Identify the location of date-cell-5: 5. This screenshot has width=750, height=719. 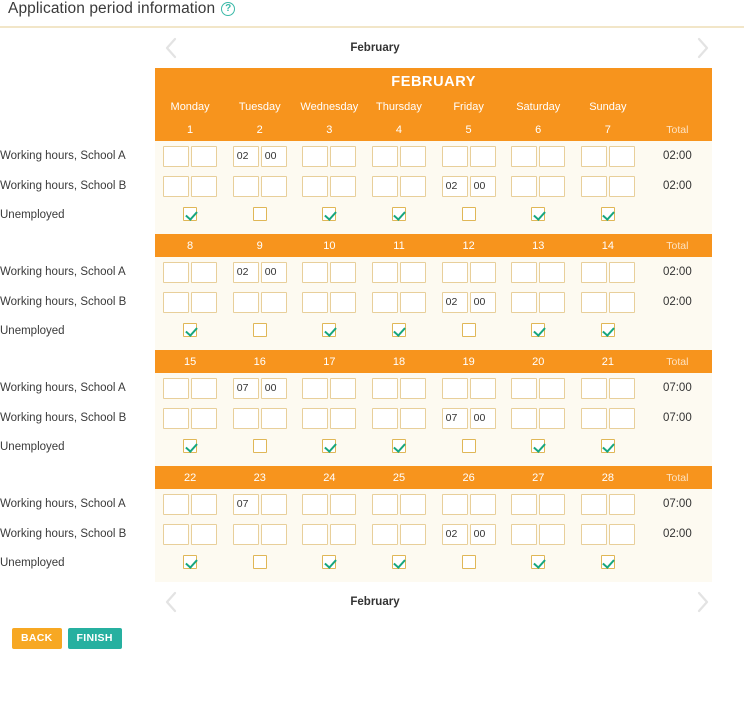
(468, 129).